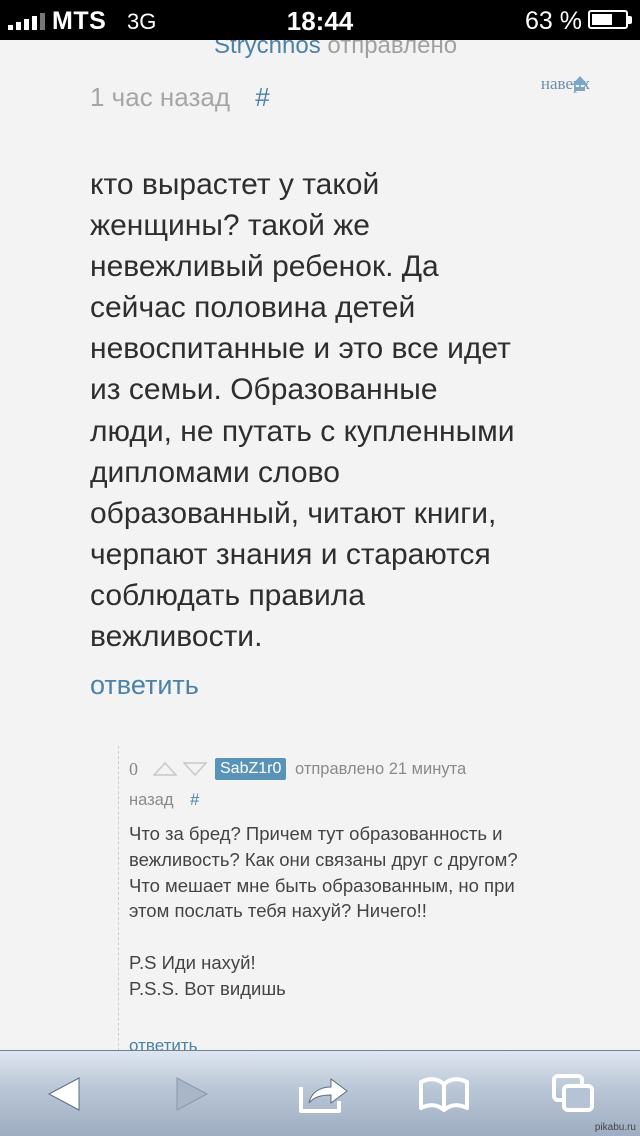 The width and height of the screenshot is (640, 1136). I want to click on reply-ps-2: P.S.S. Вот видишь, so click(207, 988).